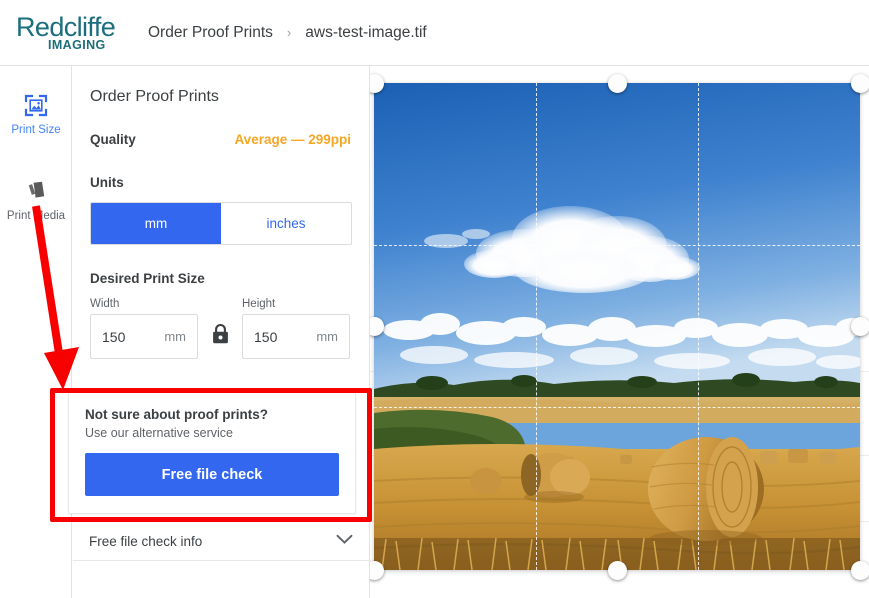 Image resolution: width=869 pixels, height=598 pixels. I want to click on crop-handle-bottom-left, so click(377, 570).